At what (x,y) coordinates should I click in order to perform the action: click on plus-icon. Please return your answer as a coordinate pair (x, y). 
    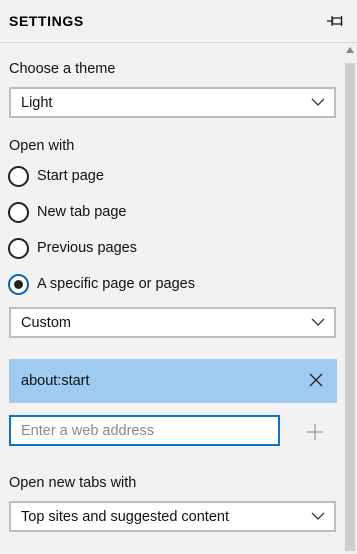
    Looking at the image, I should click on (315, 432).